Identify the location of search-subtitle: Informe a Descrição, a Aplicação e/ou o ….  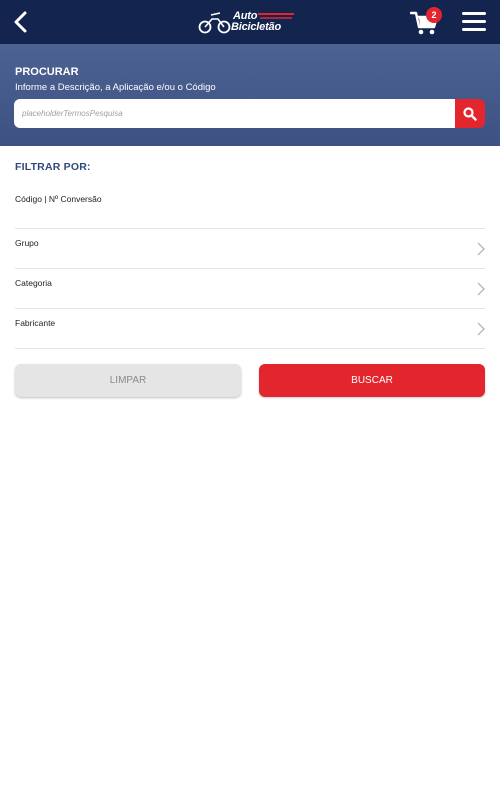
(115, 87).